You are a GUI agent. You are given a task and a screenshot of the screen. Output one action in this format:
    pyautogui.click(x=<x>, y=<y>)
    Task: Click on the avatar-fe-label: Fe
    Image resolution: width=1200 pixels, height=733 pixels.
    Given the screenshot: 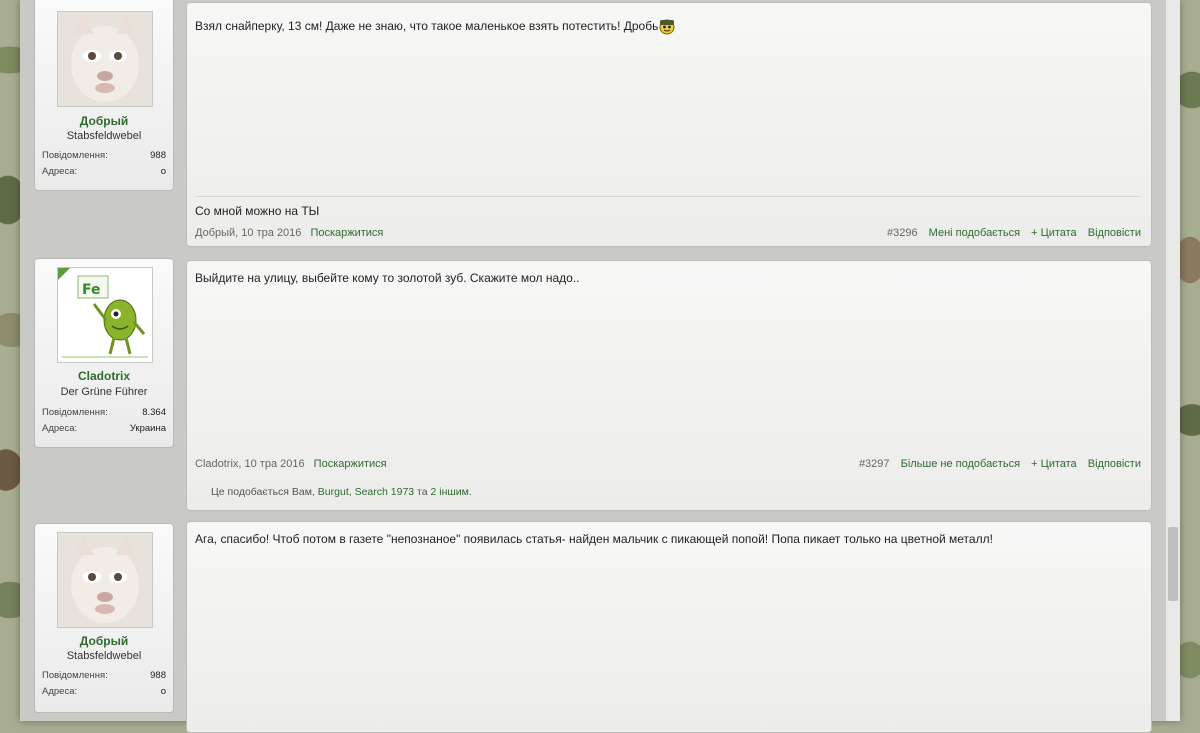 What is the action you would take?
    pyautogui.click(x=91, y=290)
    